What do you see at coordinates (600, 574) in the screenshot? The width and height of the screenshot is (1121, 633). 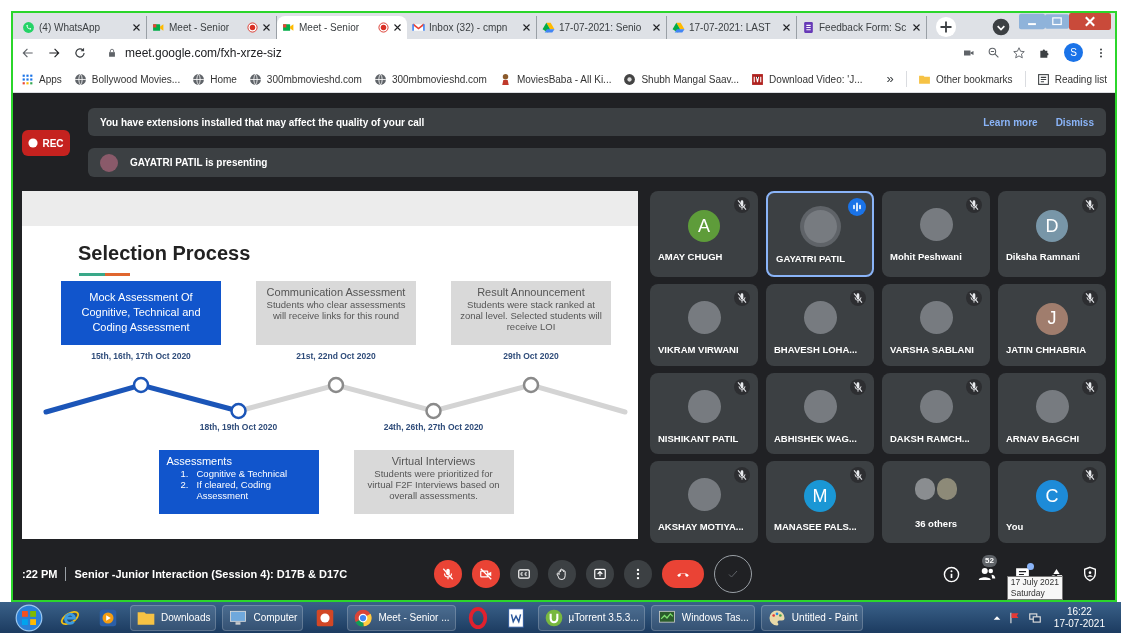 I see `present-button` at bounding box center [600, 574].